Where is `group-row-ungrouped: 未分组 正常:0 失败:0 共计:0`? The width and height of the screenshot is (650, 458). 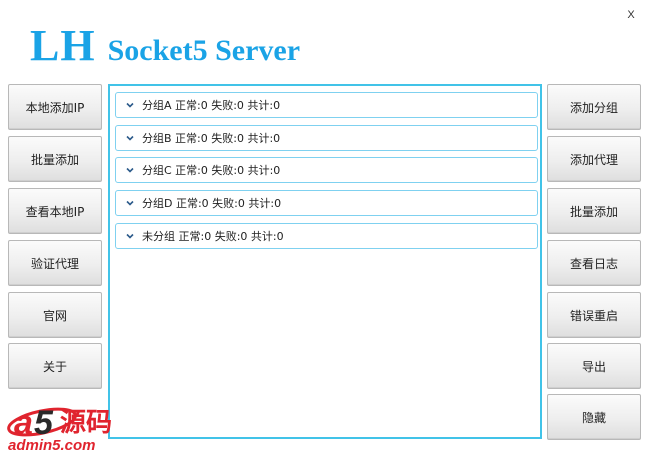 group-row-ungrouped: 未分组 正常:0 失败:0 共计:0 is located at coordinates (326, 236).